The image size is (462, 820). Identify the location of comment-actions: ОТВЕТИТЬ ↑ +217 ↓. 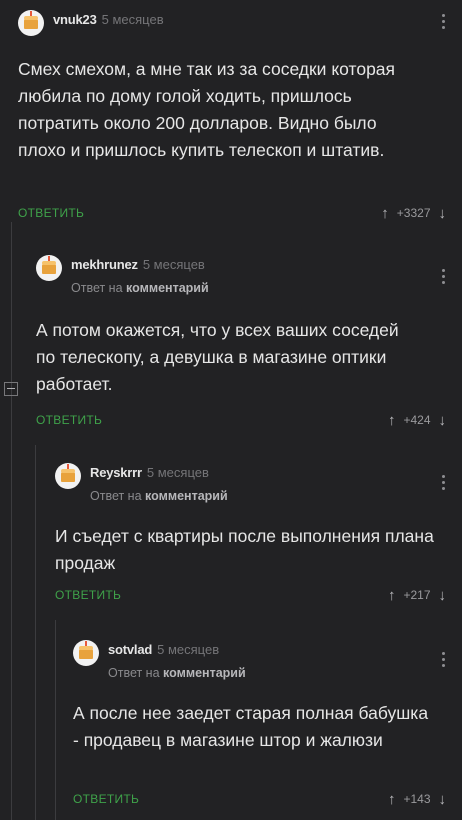
(258, 595).